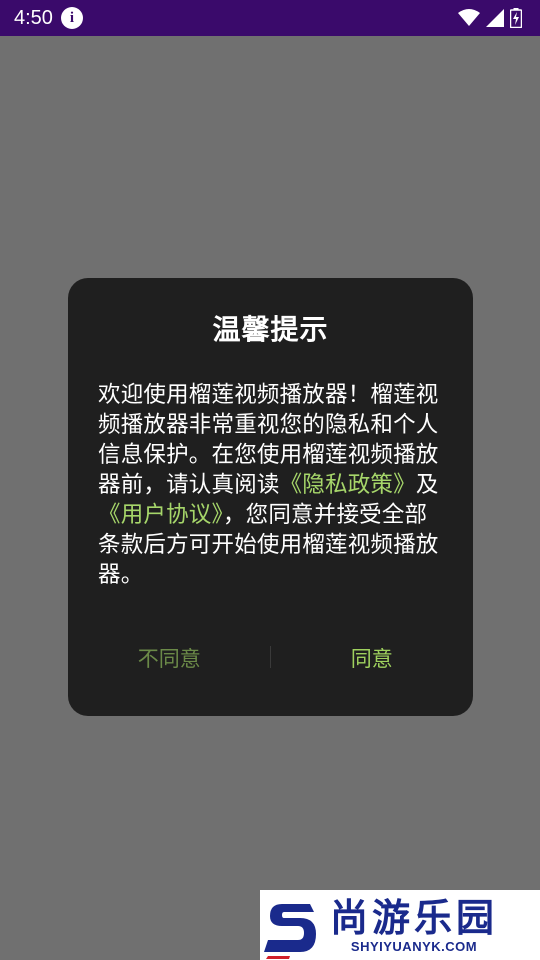 The width and height of the screenshot is (540, 960). I want to click on status-bar: 4:50 i, so click(270, 18).